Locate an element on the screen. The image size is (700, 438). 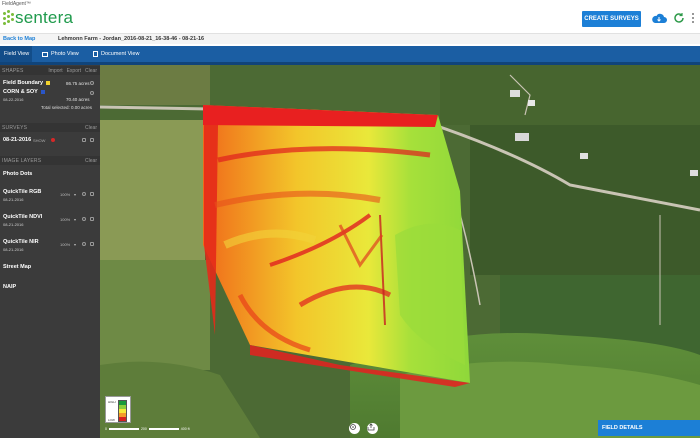
create-surveys-button: CREATE SURVEYS is located at coordinates (611, 19).